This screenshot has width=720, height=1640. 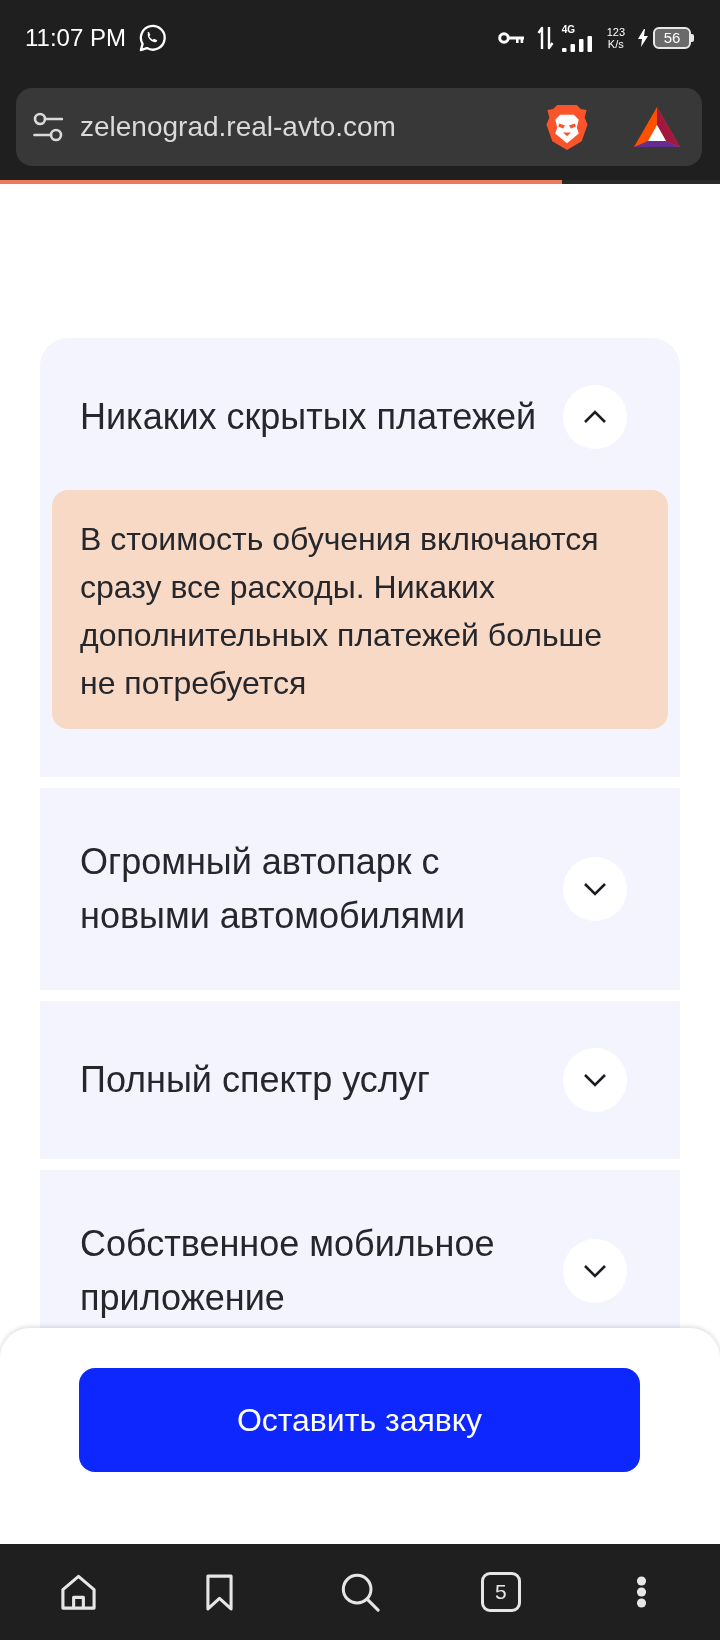 I want to click on faq-answer: В стоимость обучения включаются сразу все расходы. Никаких дополнительных платежей больше не потребуется, so click(x=360, y=609).